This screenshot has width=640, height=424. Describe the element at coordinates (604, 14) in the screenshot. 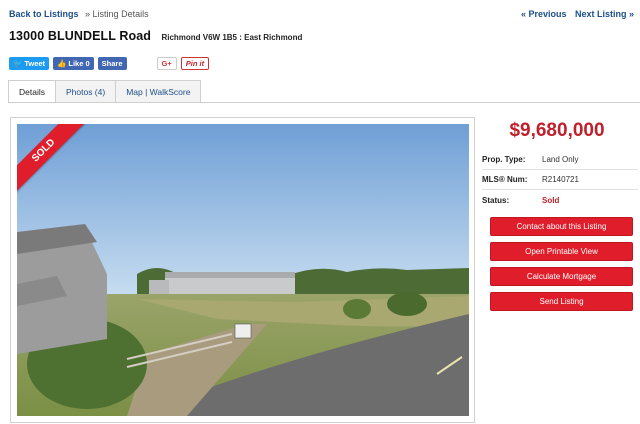

I see `next-listing-link: Next Listing »` at that location.